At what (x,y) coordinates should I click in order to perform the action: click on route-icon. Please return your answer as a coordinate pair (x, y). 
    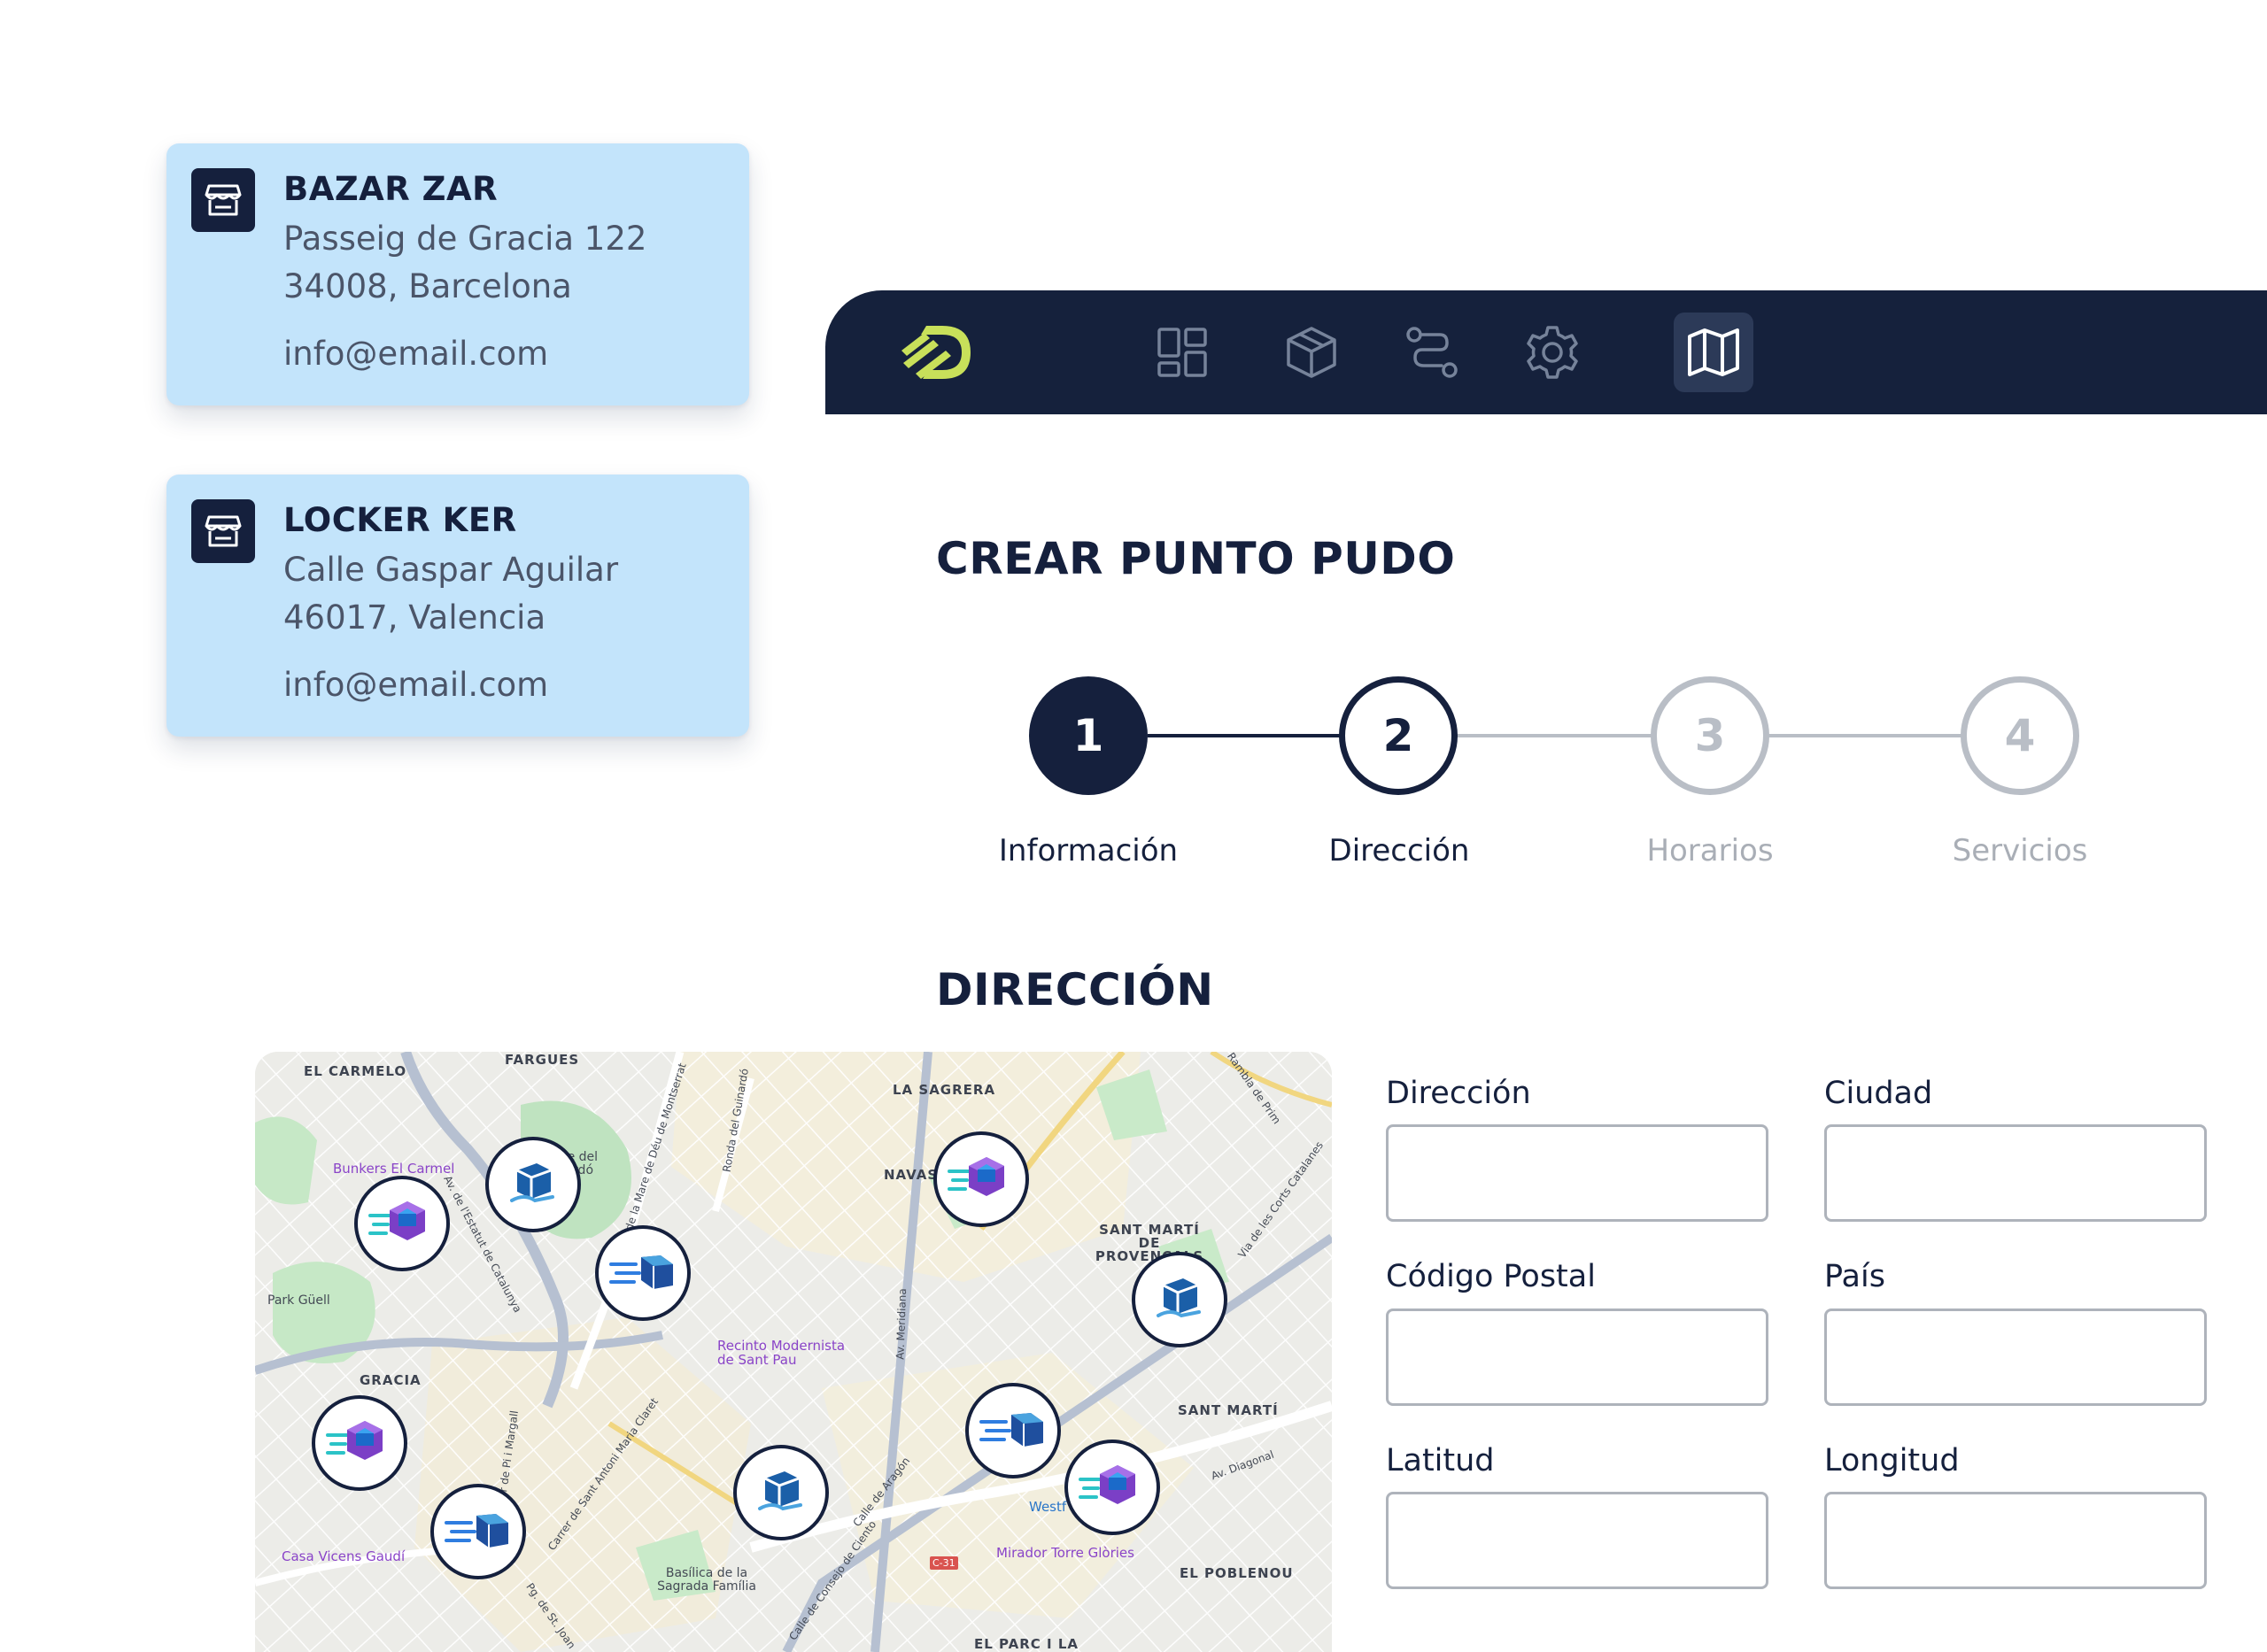
    Looking at the image, I should click on (1432, 352).